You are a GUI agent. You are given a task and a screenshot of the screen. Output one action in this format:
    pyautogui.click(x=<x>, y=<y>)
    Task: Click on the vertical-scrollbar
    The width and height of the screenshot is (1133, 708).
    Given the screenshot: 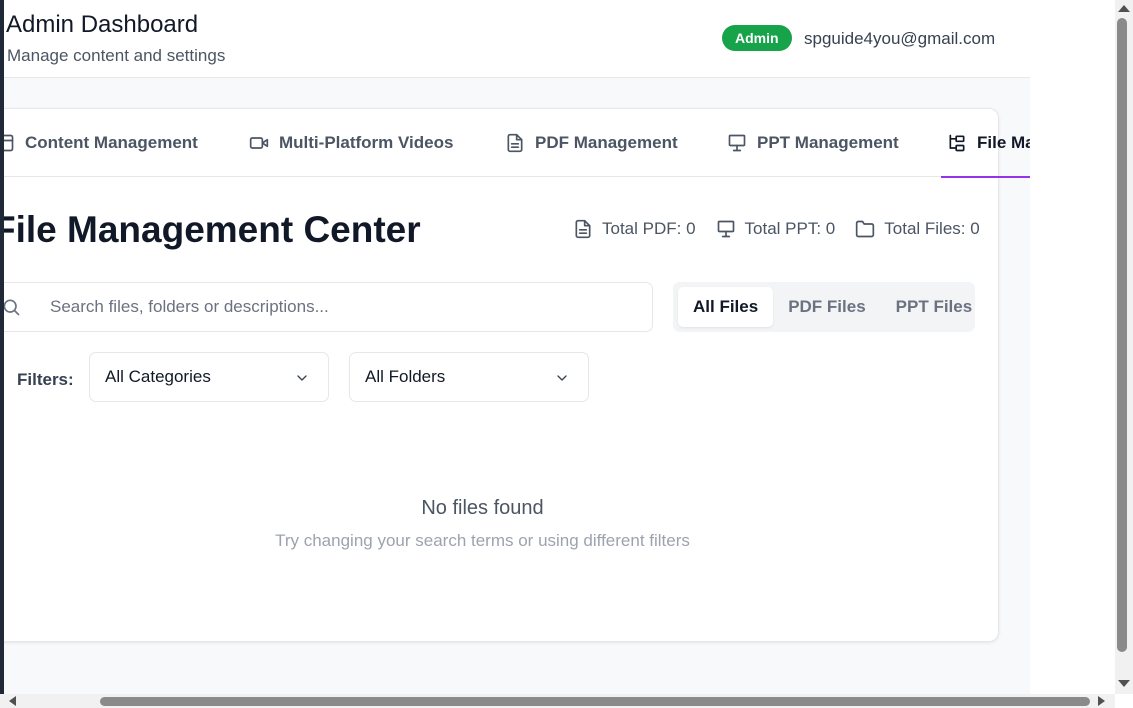 What is the action you would take?
    pyautogui.click(x=1124, y=347)
    